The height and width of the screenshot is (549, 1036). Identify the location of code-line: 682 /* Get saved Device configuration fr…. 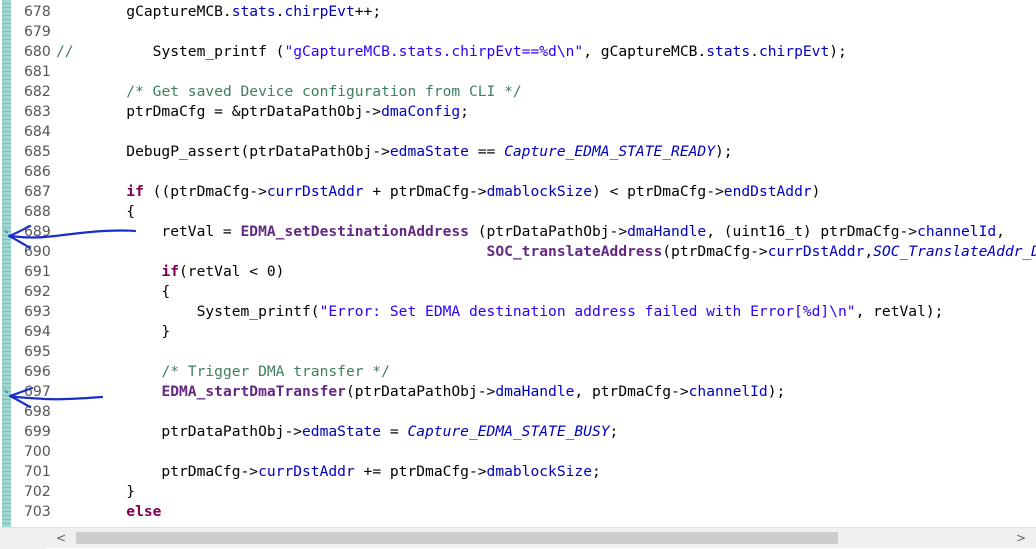
(518, 92).